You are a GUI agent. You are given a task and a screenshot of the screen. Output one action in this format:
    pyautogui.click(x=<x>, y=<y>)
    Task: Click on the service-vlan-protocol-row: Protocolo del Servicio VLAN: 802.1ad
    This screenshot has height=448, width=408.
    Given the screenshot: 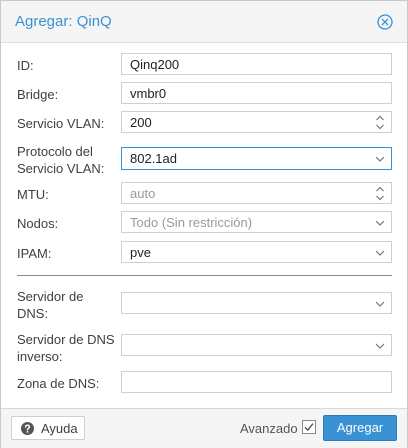 What is the action you would take?
    pyautogui.click(x=203, y=160)
    